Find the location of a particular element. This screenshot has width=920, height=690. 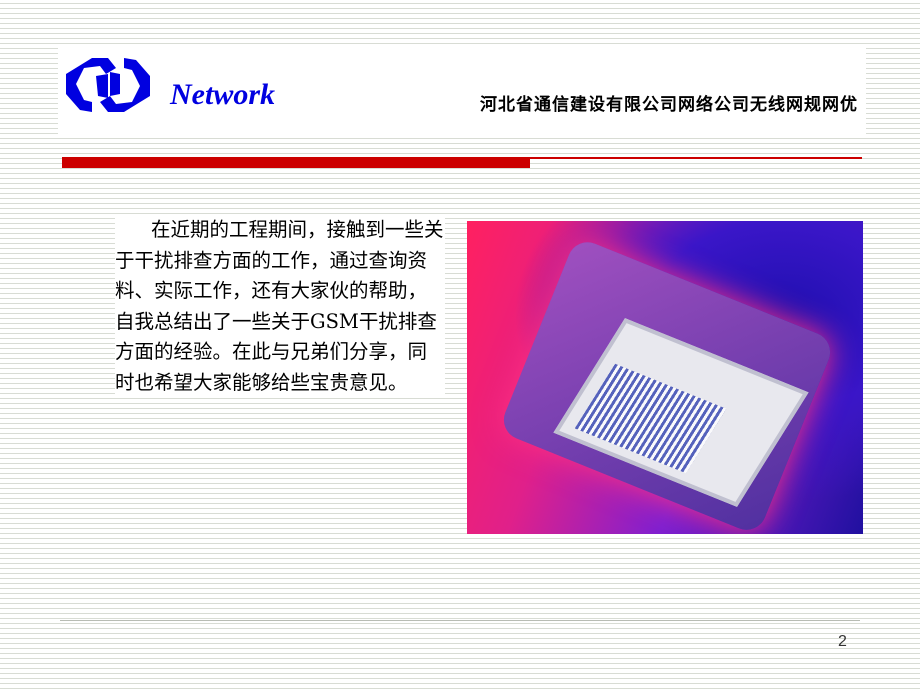

brand-name: Network is located at coordinates (222, 94).